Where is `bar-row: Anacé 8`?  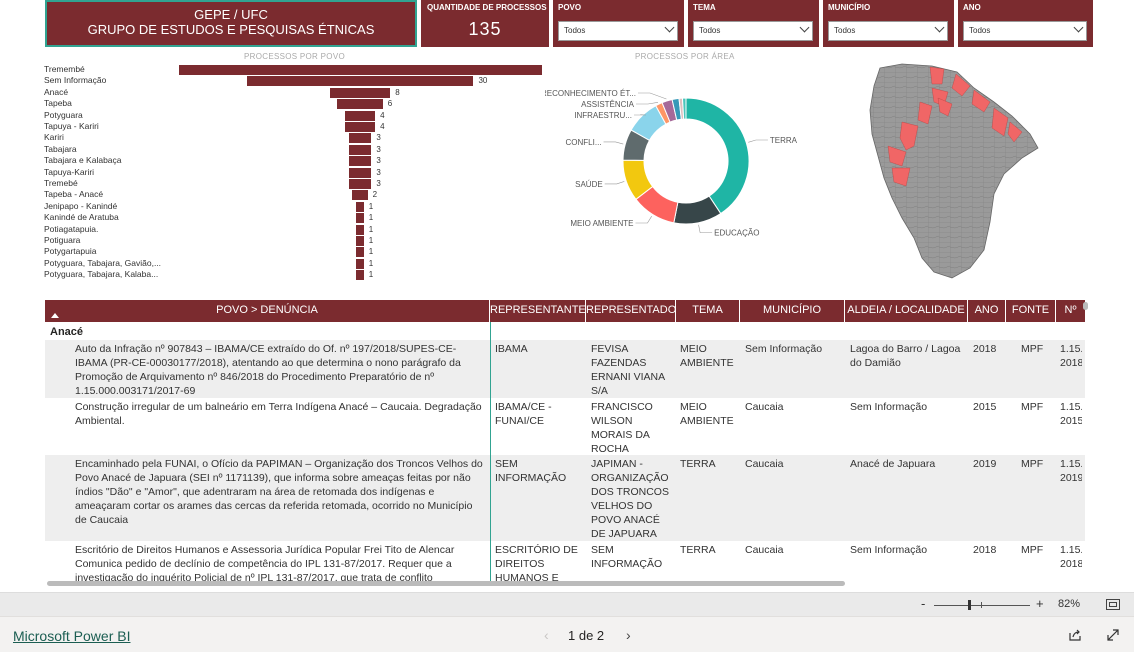 bar-row: Anacé 8 is located at coordinates (294, 92).